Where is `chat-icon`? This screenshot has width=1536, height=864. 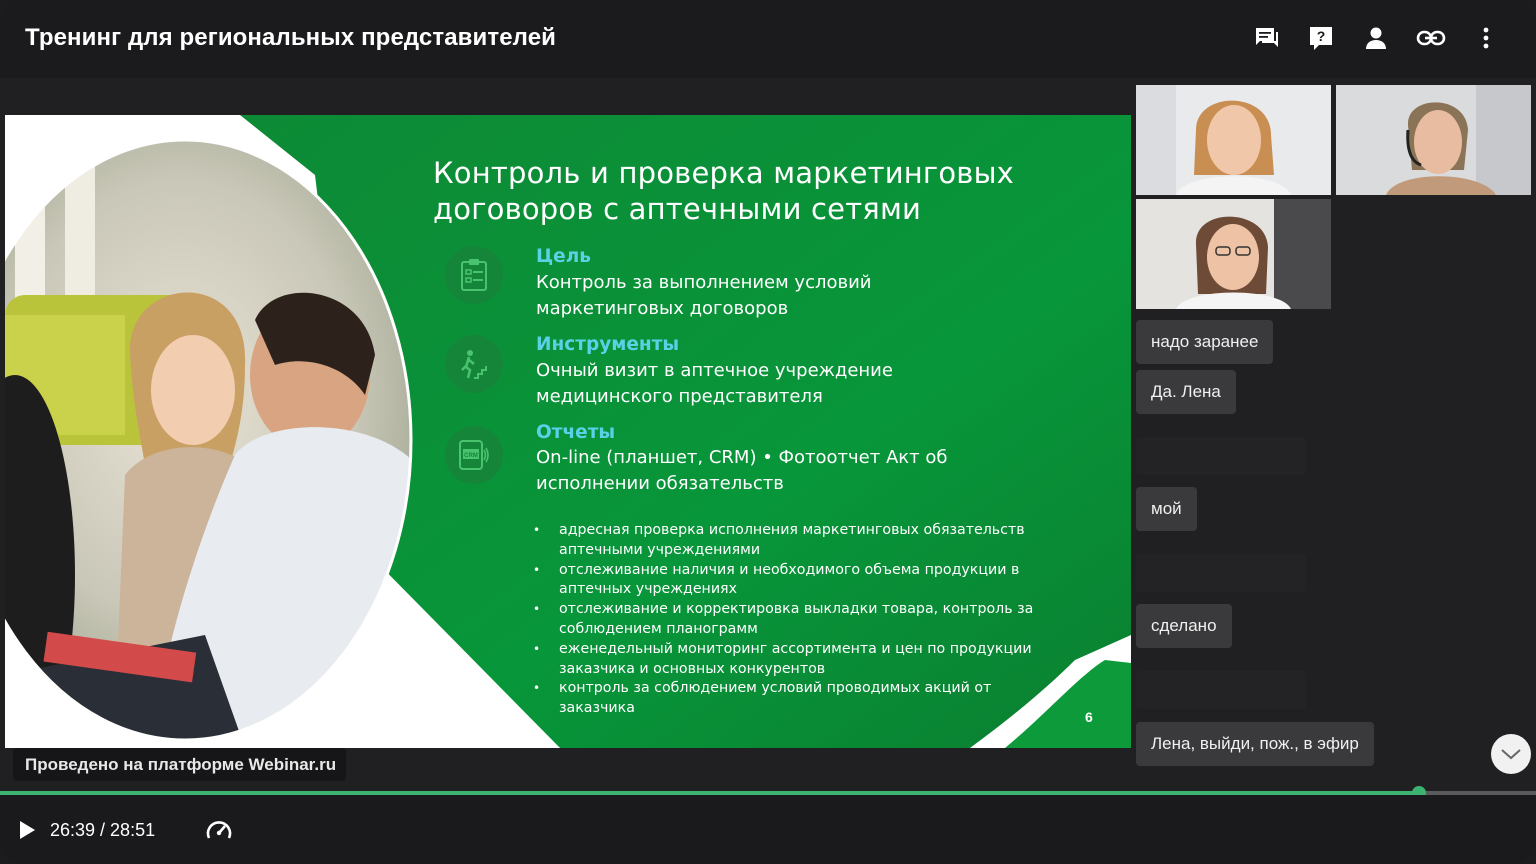
chat-icon is located at coordinates (1266, 38).